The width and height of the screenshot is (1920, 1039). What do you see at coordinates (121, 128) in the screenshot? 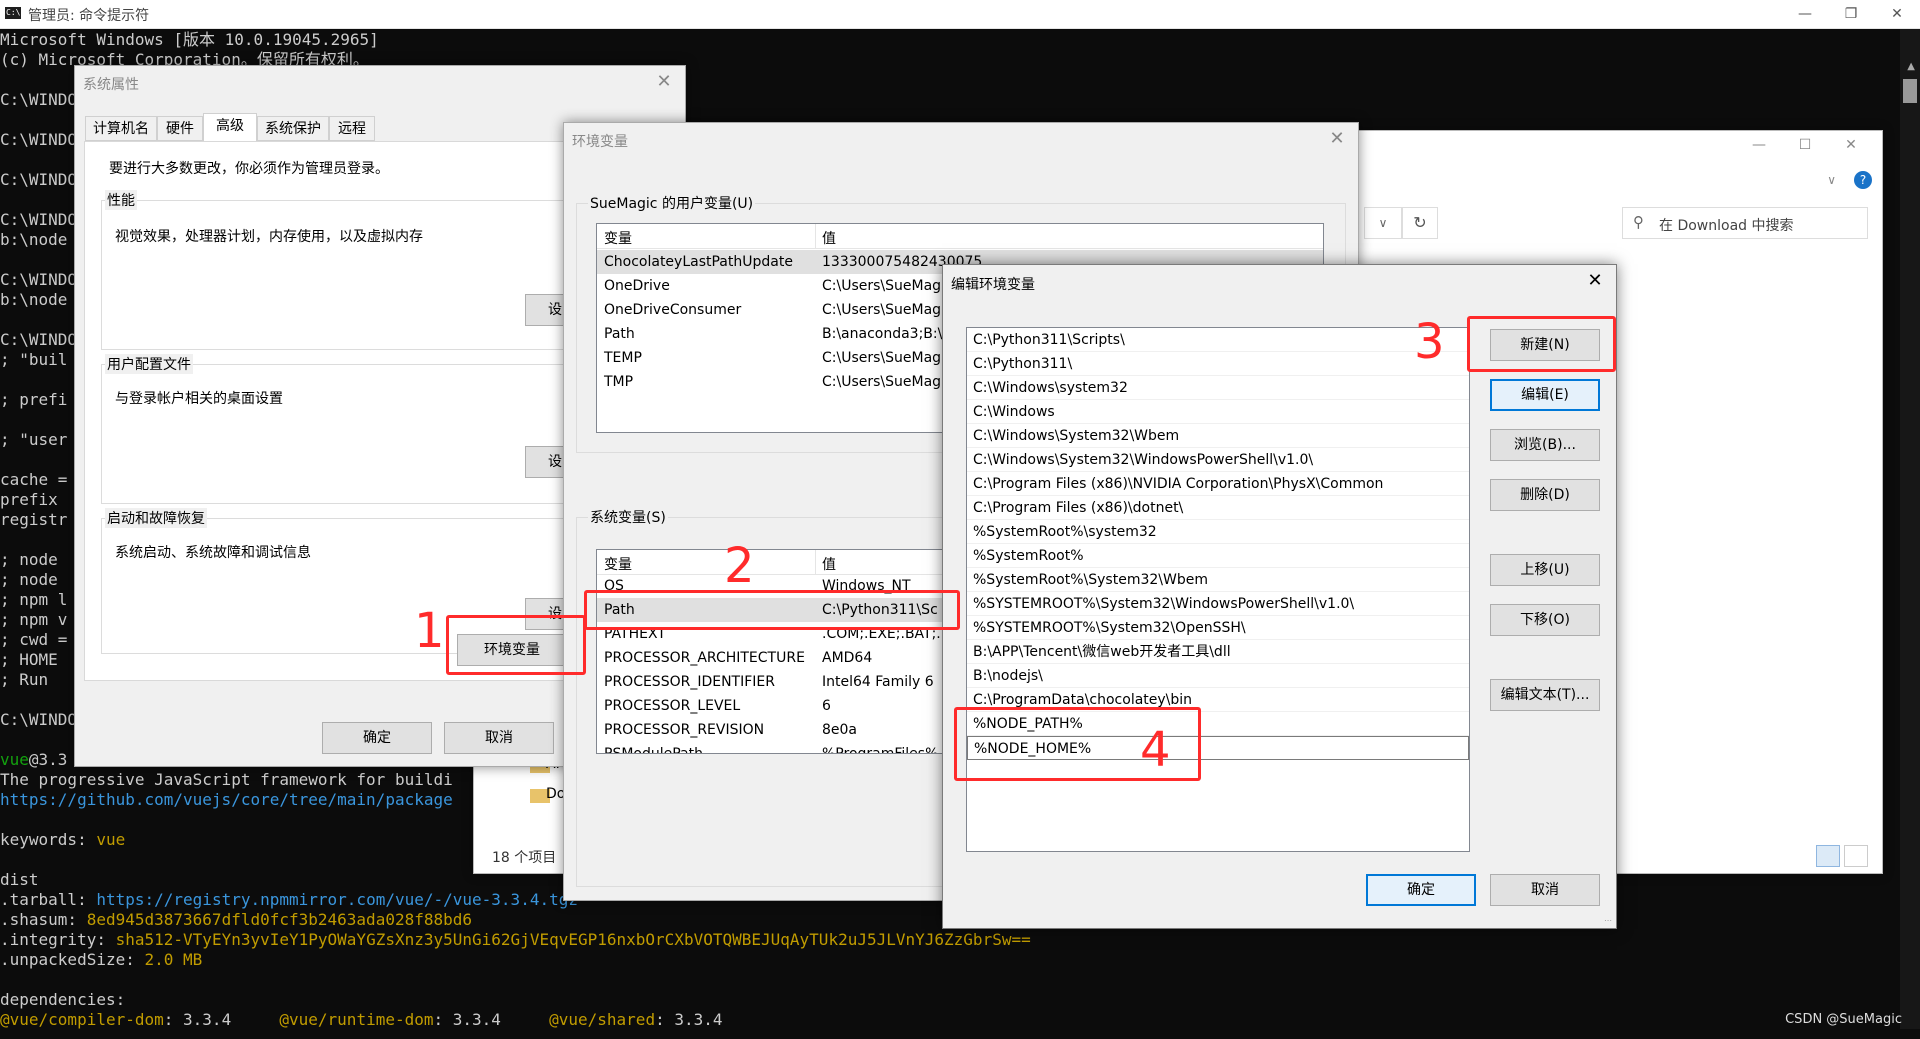
I see `tab-computer-name: 计算机名` at bounding box center [121, 128].